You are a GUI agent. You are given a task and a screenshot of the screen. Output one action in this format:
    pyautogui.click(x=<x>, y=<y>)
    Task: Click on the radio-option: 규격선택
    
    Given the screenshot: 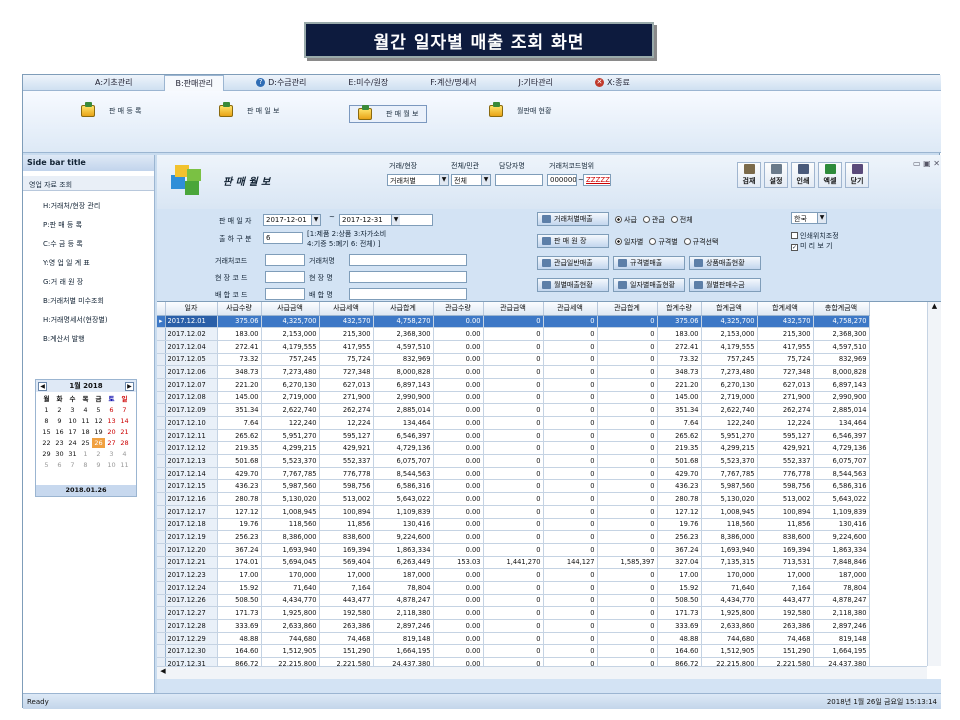 What is the action you would take?
    pyautogui.click(x=700, y=242)
    